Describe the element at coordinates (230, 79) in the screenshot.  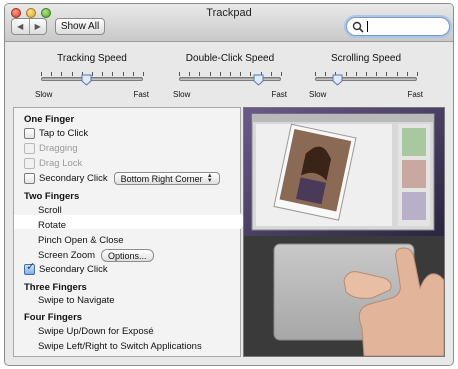
I see `double-click-speed-track` at that location.